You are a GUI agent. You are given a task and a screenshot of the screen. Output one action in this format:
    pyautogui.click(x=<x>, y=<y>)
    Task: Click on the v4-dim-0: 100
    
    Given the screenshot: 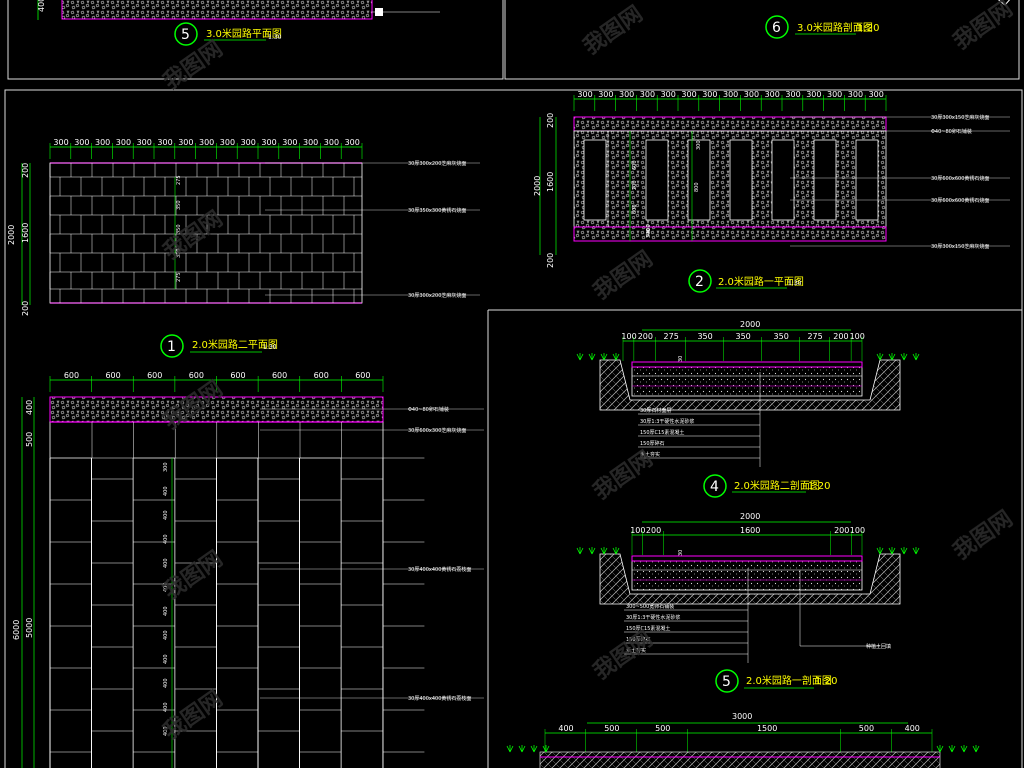 What is the action you would take?
    pyautogui.click(x=628, y=336)
    